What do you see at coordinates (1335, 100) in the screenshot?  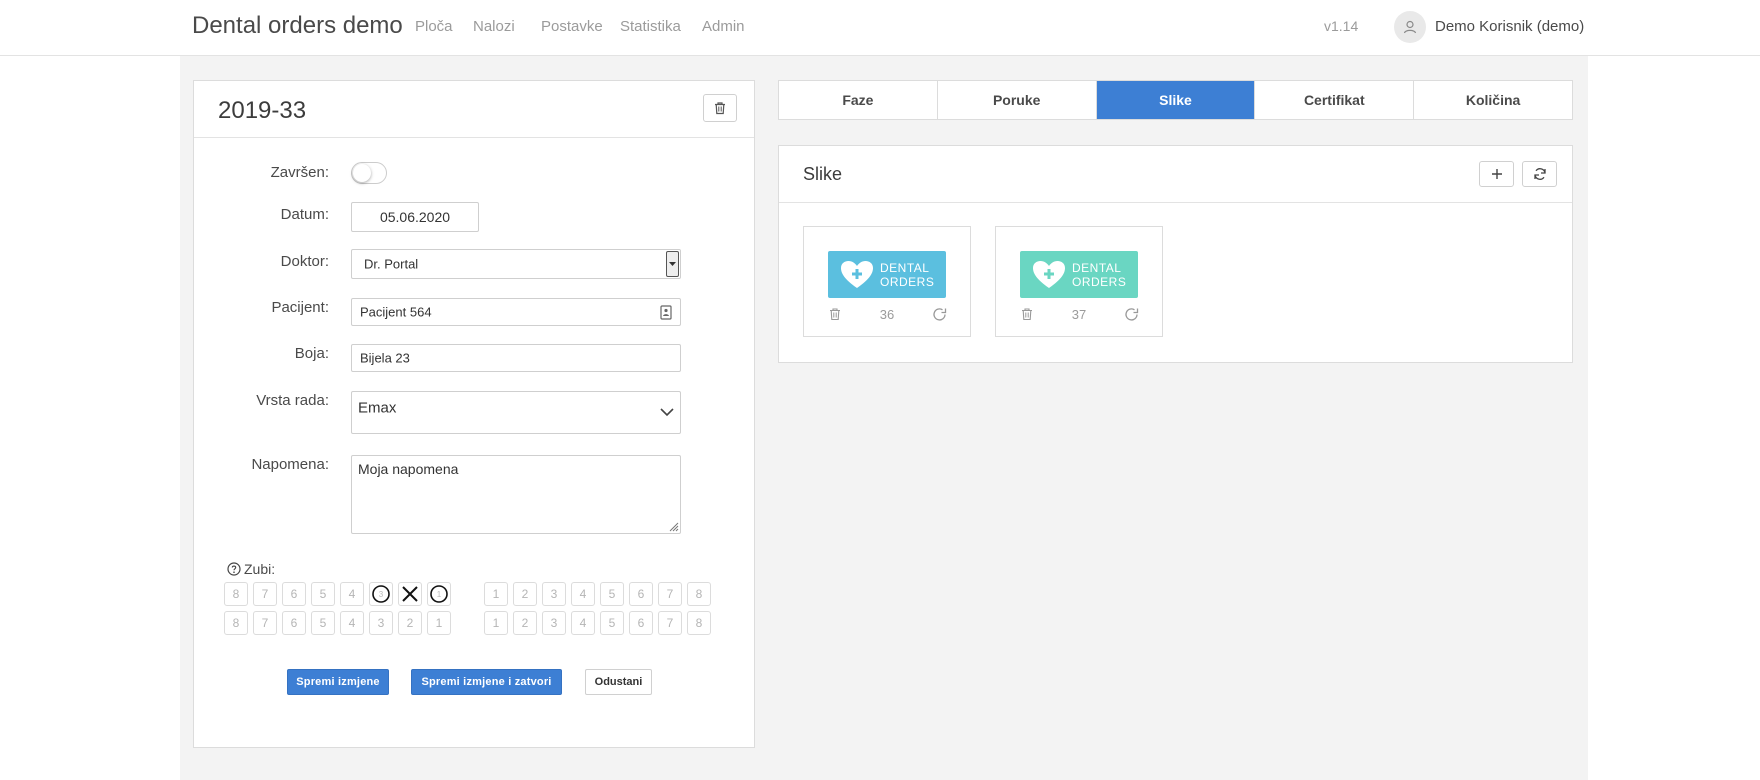 I see `tab-certifikat: Certifikat` at bounding box center [1335, 100].